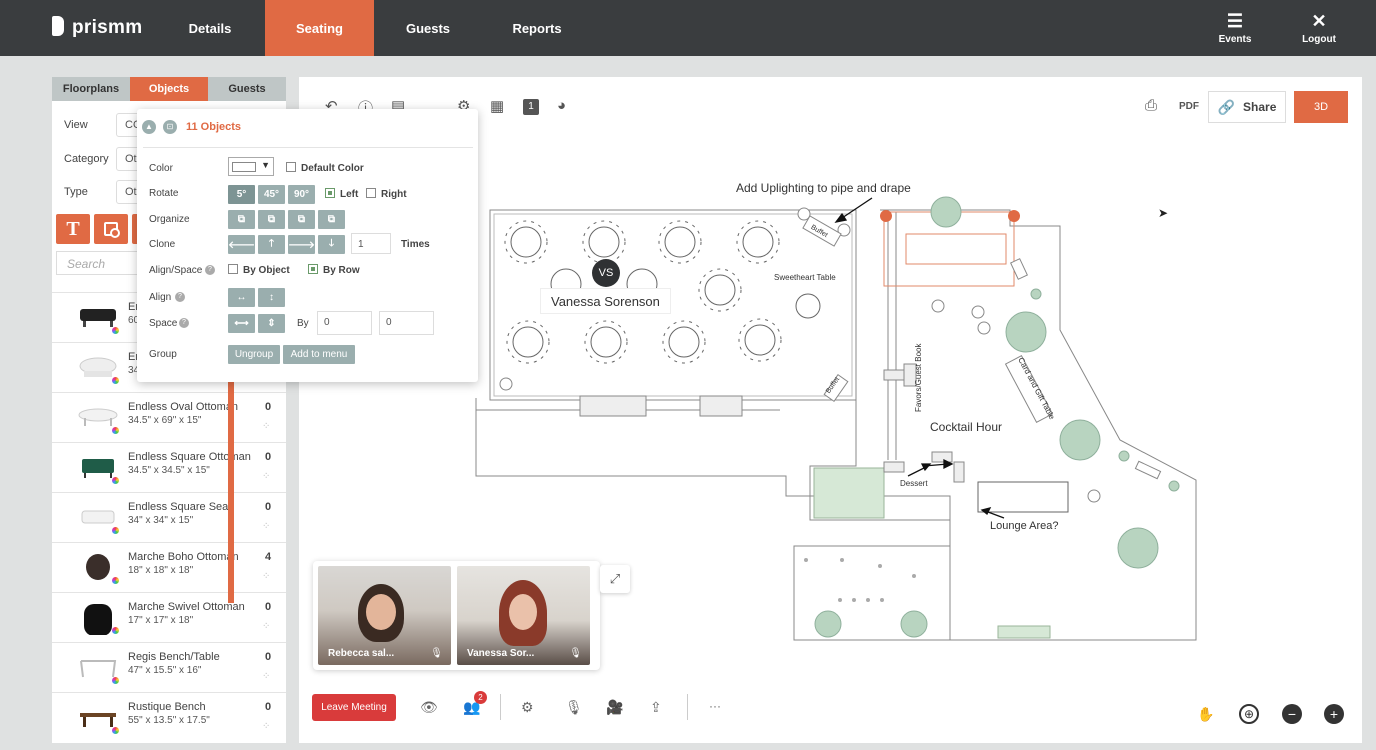 The height and width of the screenshot is (750, 1376). What do you see at coordinates (111, 229) in the screenshot?
I see `shape-tool-button` at bounding box center [111, 229].